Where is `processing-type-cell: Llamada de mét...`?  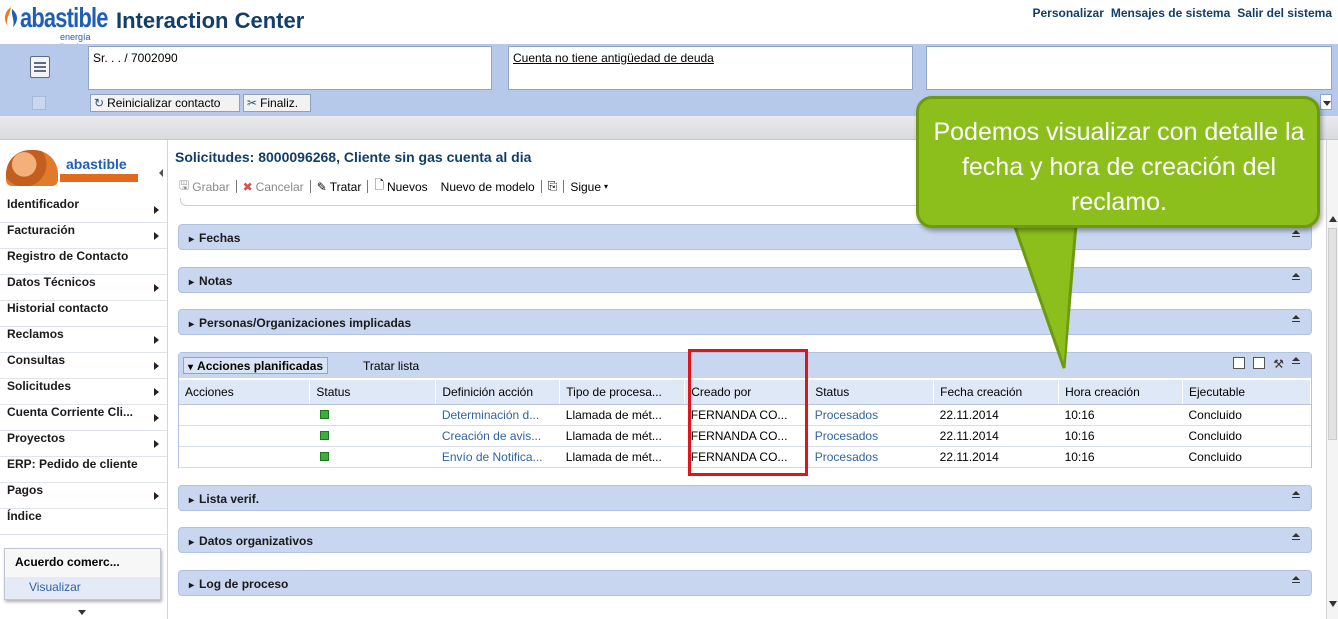
processing-type-cell: Llamada de mét... is located at coordinates (613, 414).